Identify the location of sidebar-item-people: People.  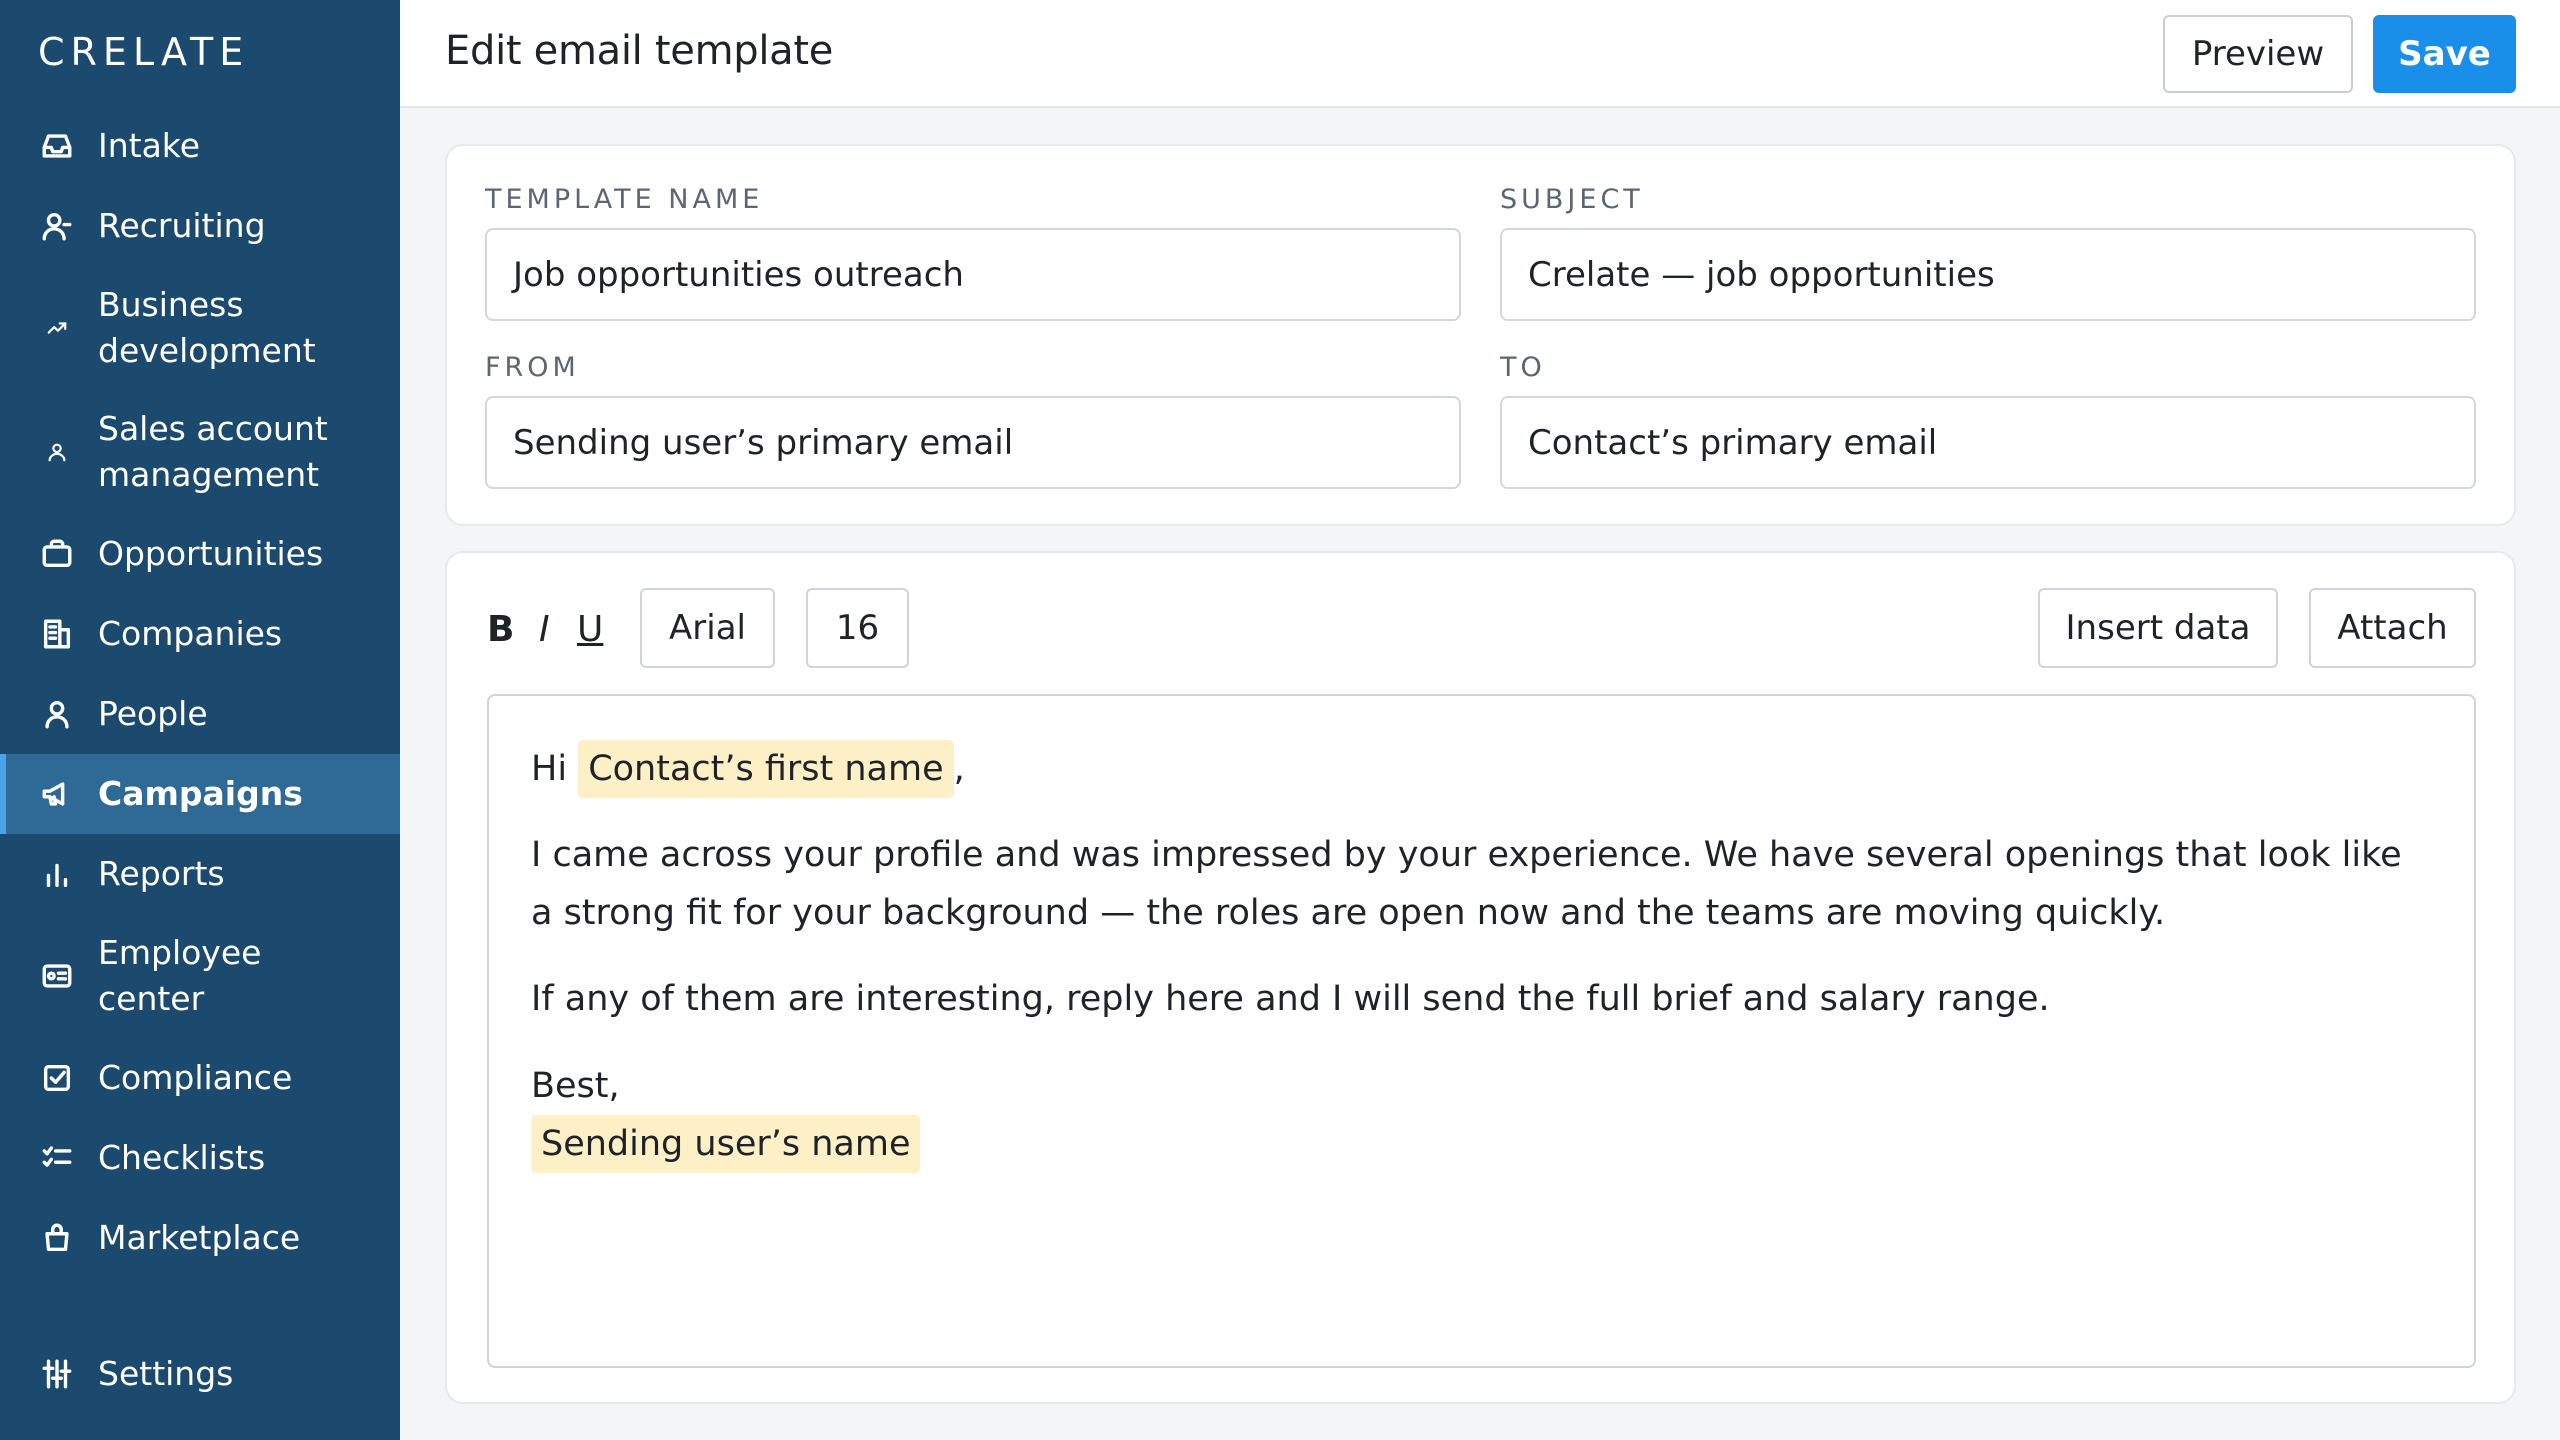
(200, 714).